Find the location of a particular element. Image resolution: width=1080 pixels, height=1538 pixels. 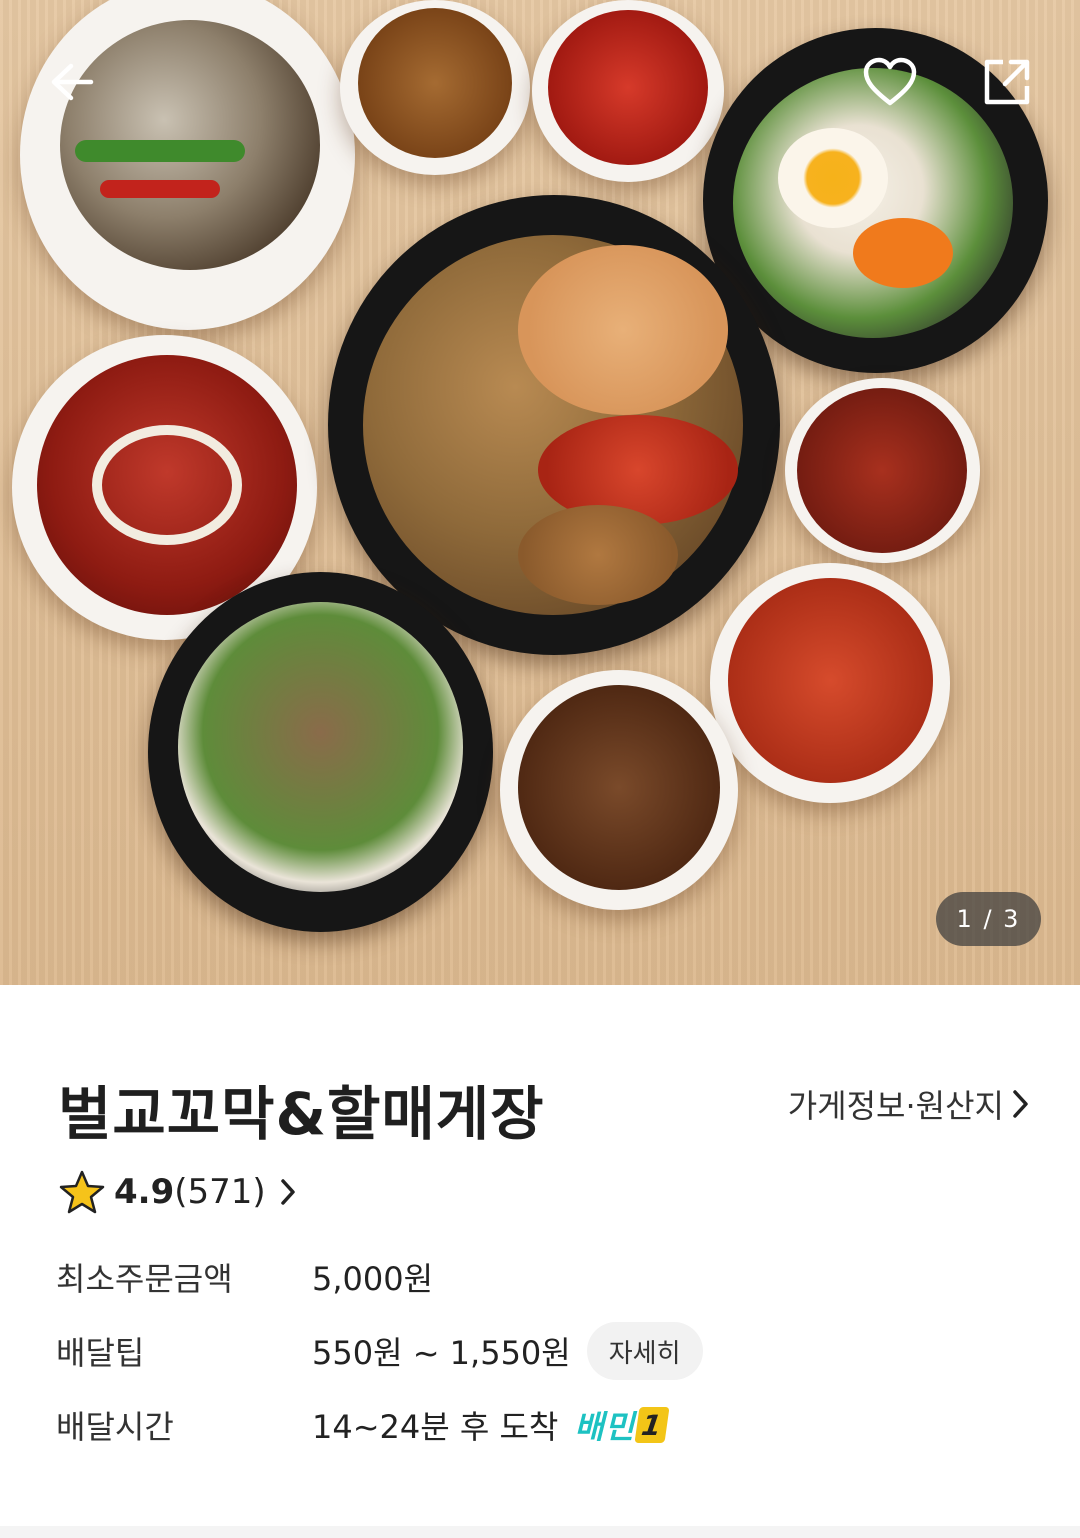

review-count: (571) is located at coordinates (220, 1192).